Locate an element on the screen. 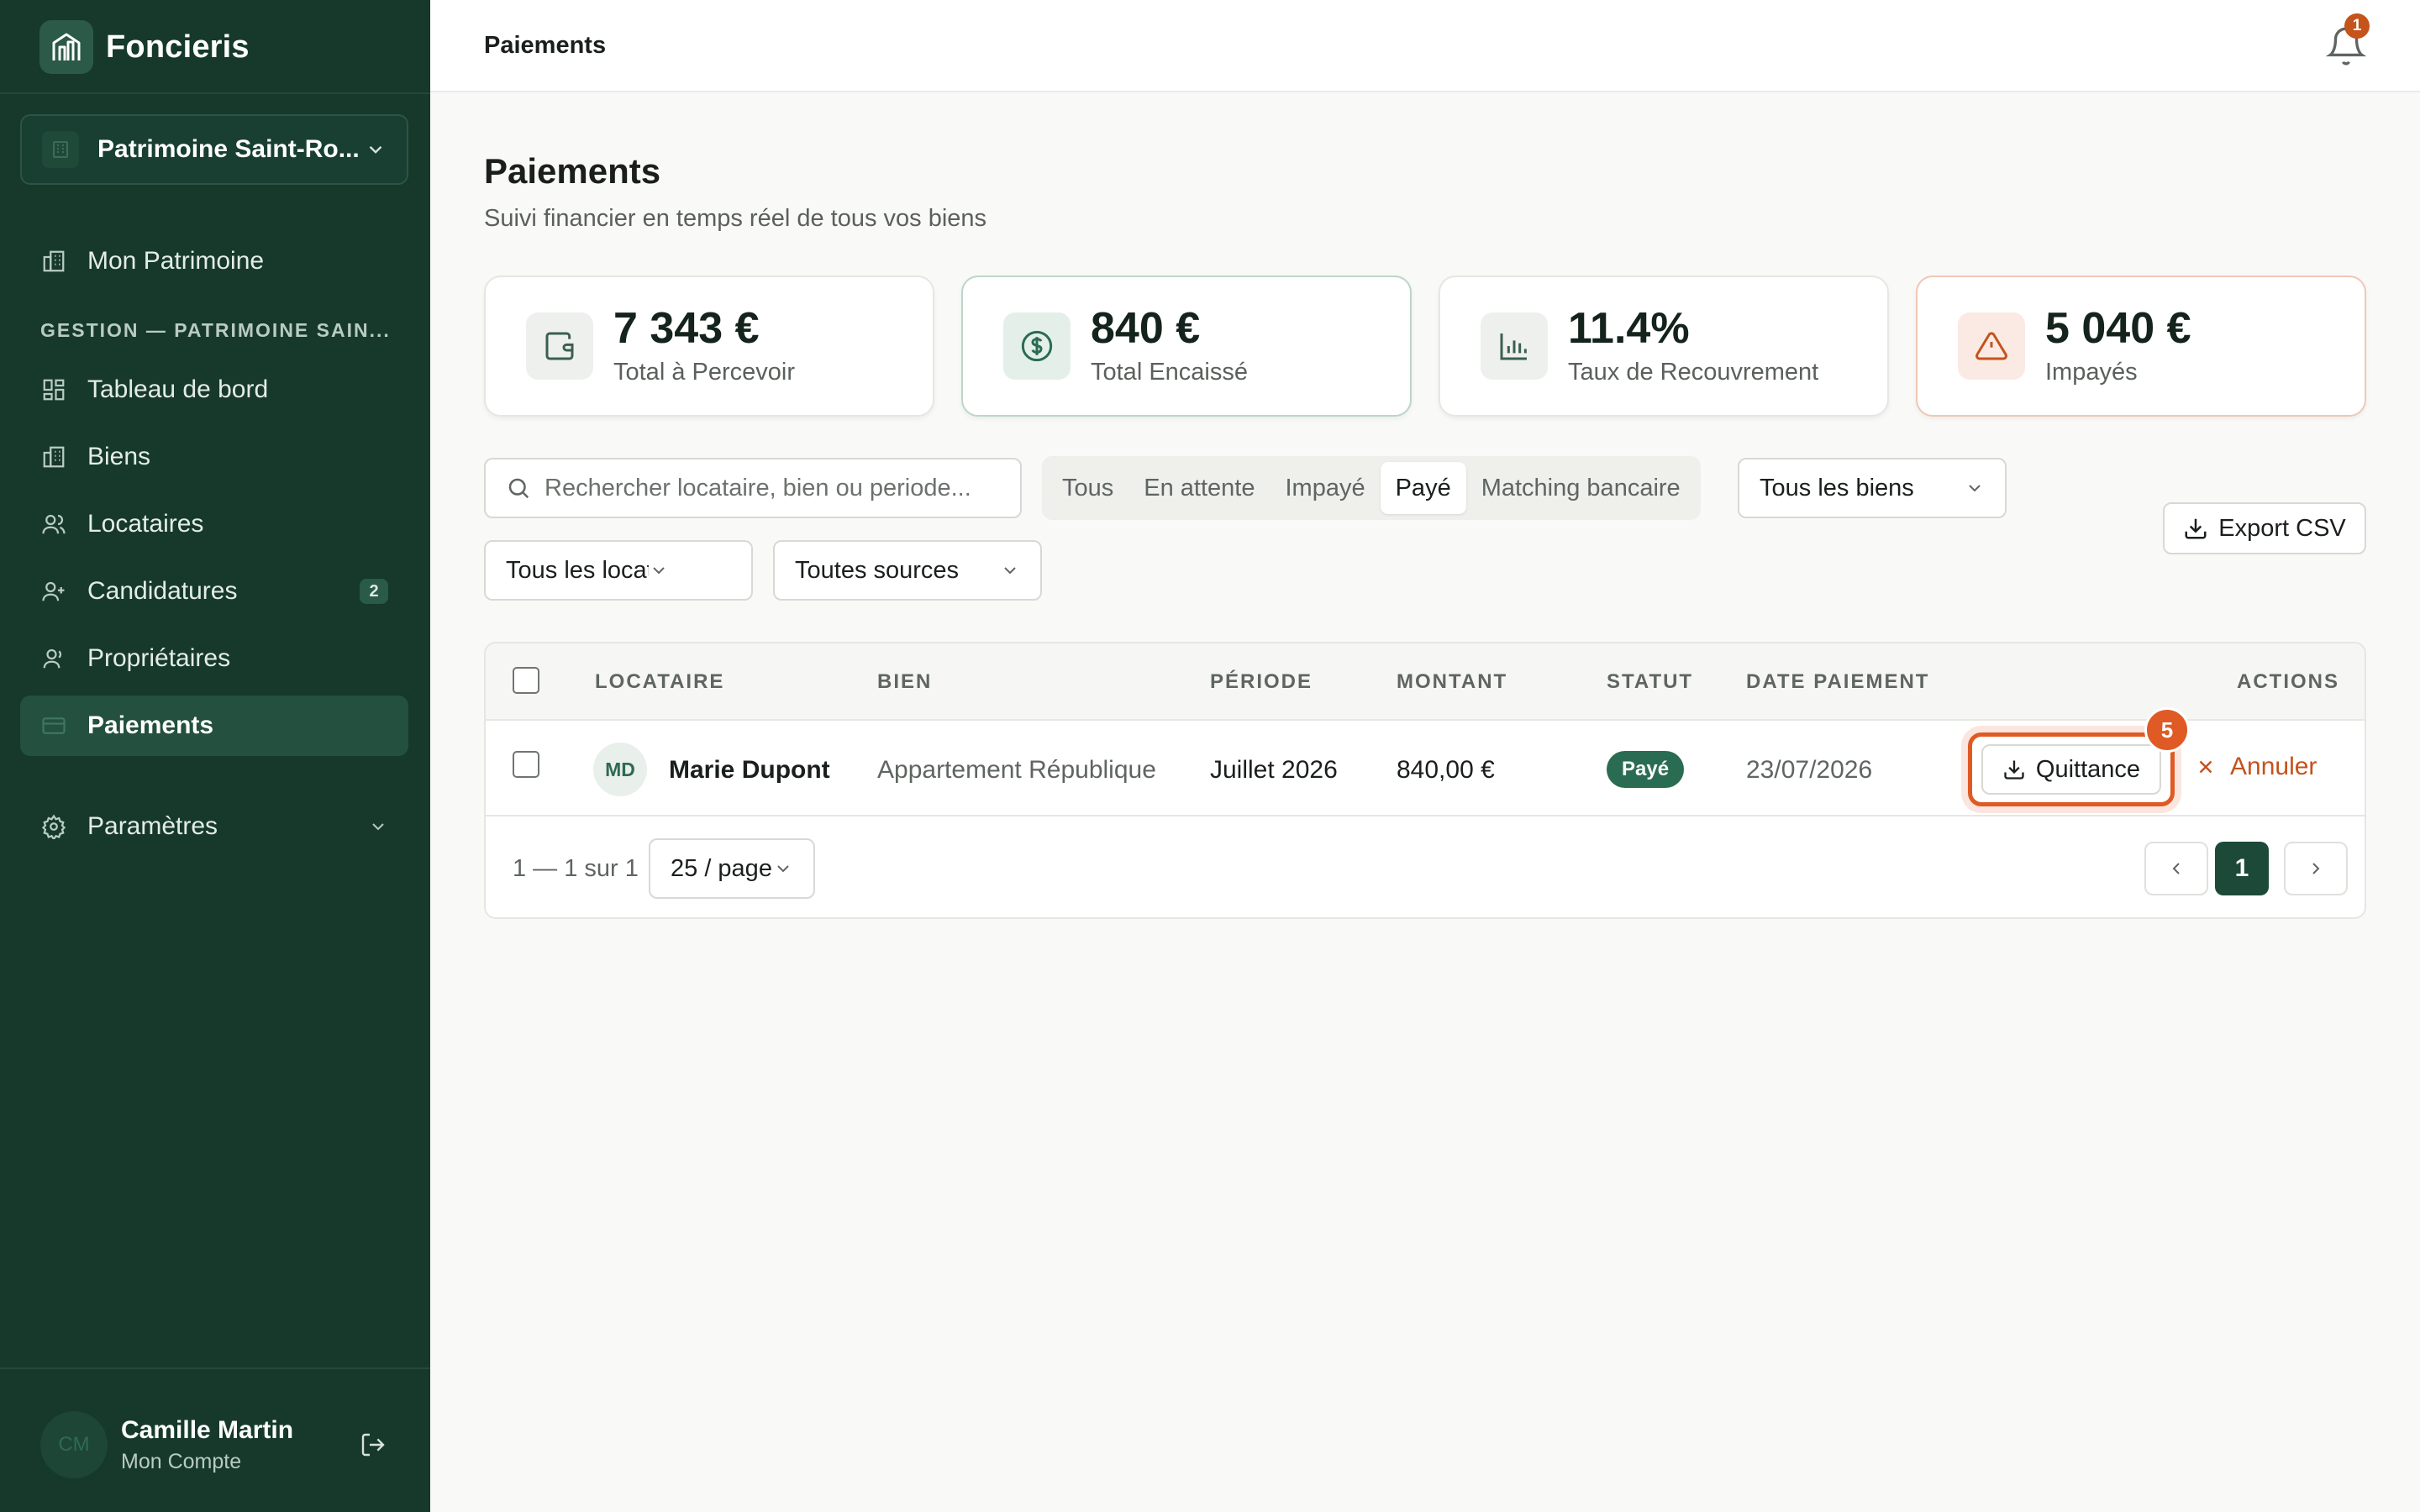 Image resolution: width=2420 pixels, height=1512 pixels. export-csv-button: Export CSV is located at coordinates (2265, 528).